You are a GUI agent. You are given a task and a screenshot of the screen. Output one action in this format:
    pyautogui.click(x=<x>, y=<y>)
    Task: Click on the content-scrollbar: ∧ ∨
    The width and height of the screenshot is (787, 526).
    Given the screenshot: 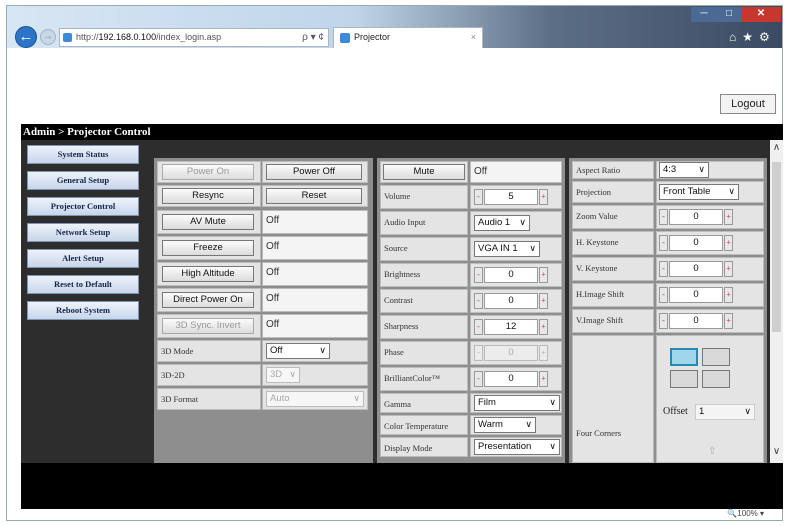 What is the action you would take?
    pyautogui.click(x=776, y=301)
    